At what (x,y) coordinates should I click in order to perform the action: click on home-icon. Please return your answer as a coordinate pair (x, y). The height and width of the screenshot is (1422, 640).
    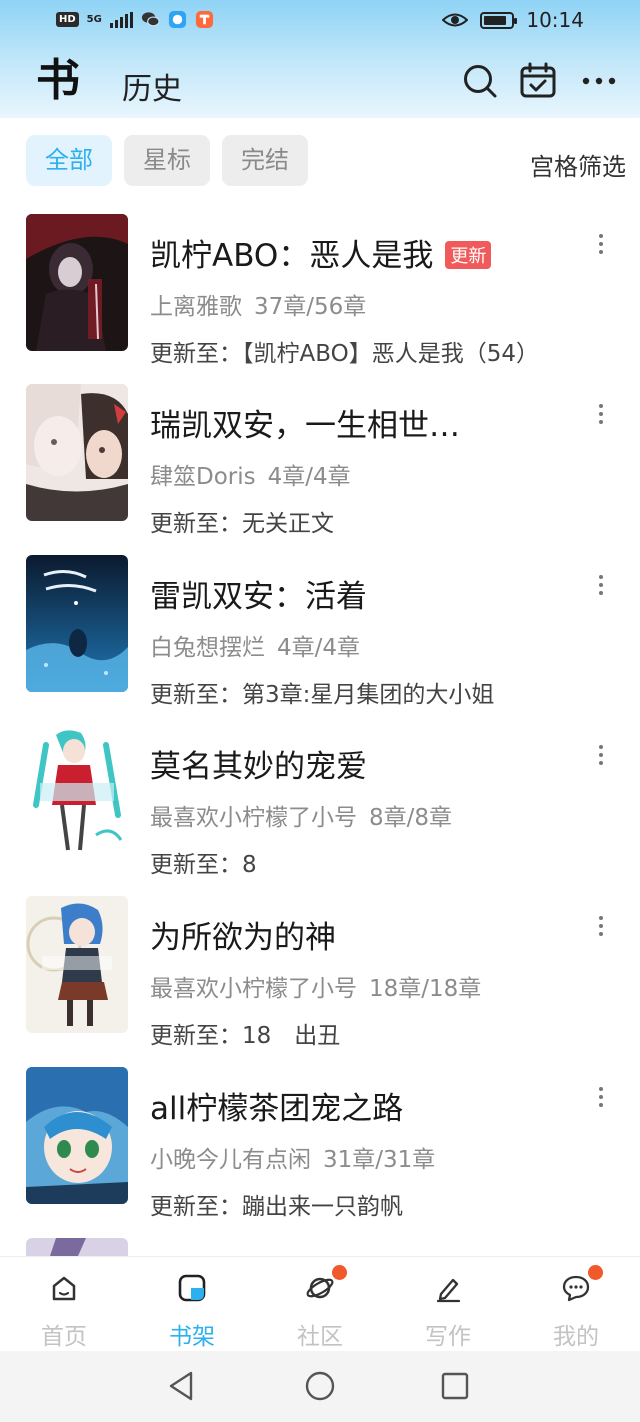
    Looking at the image, I should click on (64, 1288).